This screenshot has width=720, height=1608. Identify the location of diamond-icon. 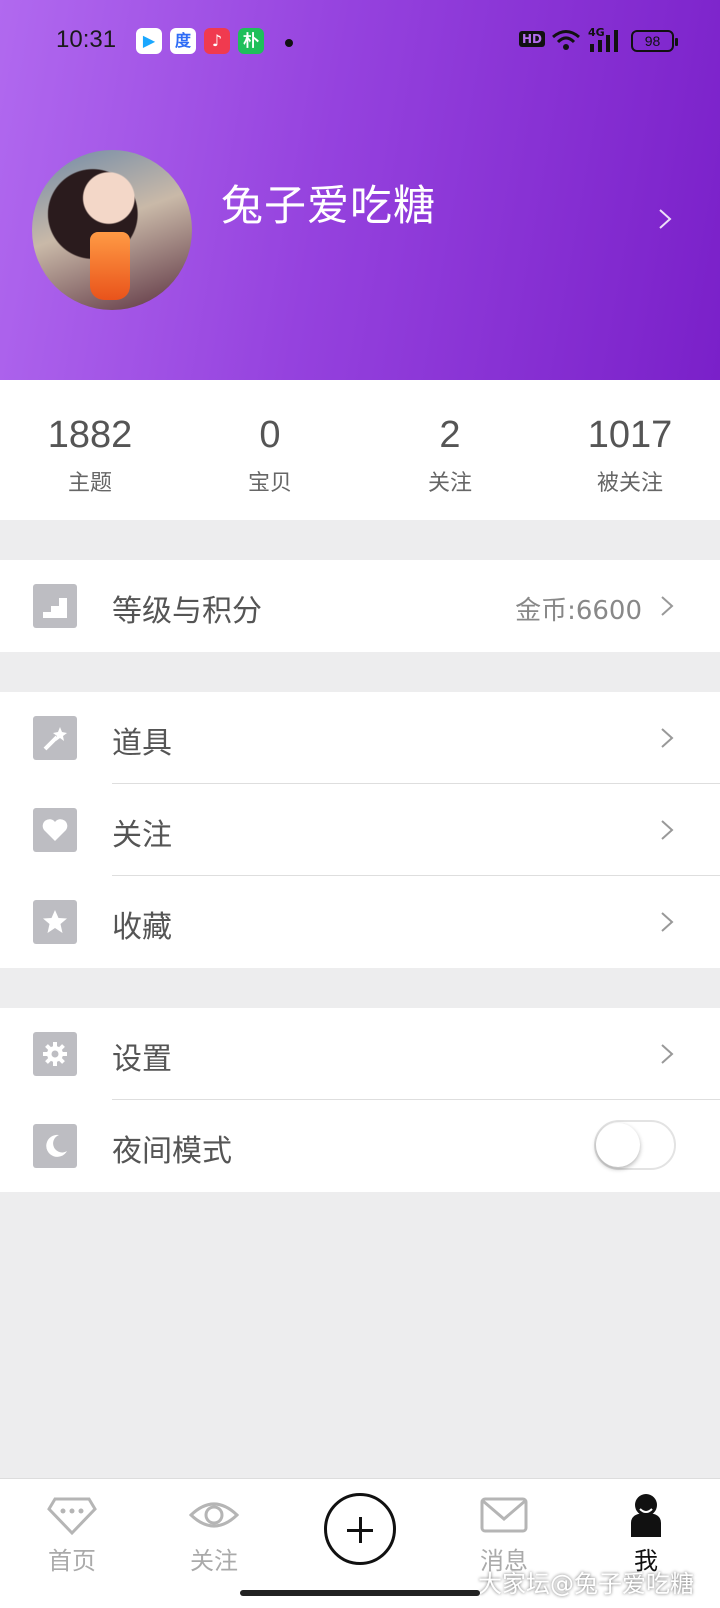
(72, 1516).